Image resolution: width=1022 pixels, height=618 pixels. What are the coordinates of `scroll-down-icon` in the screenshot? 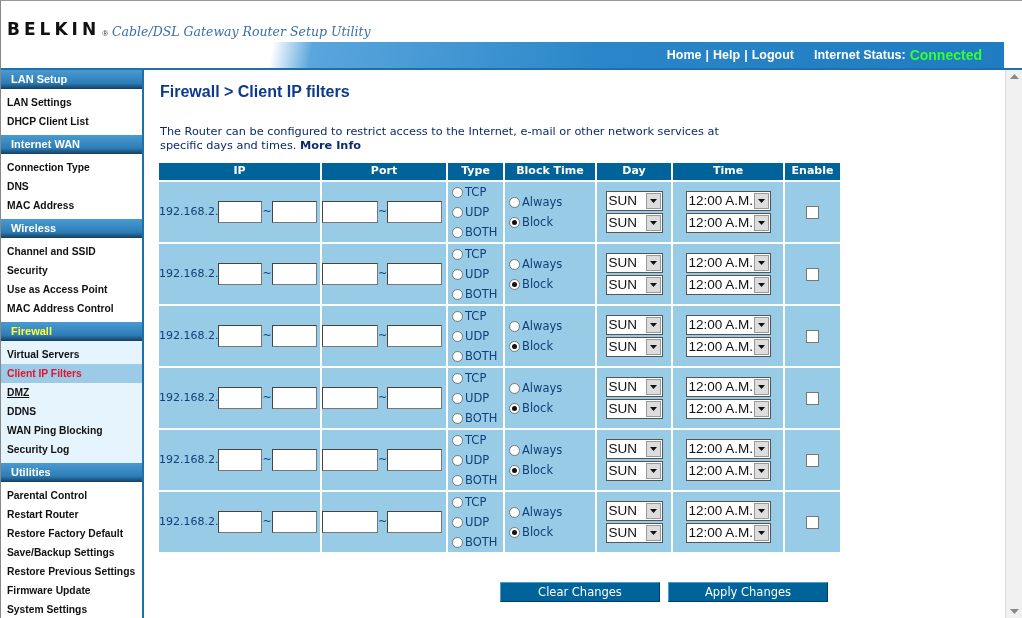 It's located at (1014, 611).